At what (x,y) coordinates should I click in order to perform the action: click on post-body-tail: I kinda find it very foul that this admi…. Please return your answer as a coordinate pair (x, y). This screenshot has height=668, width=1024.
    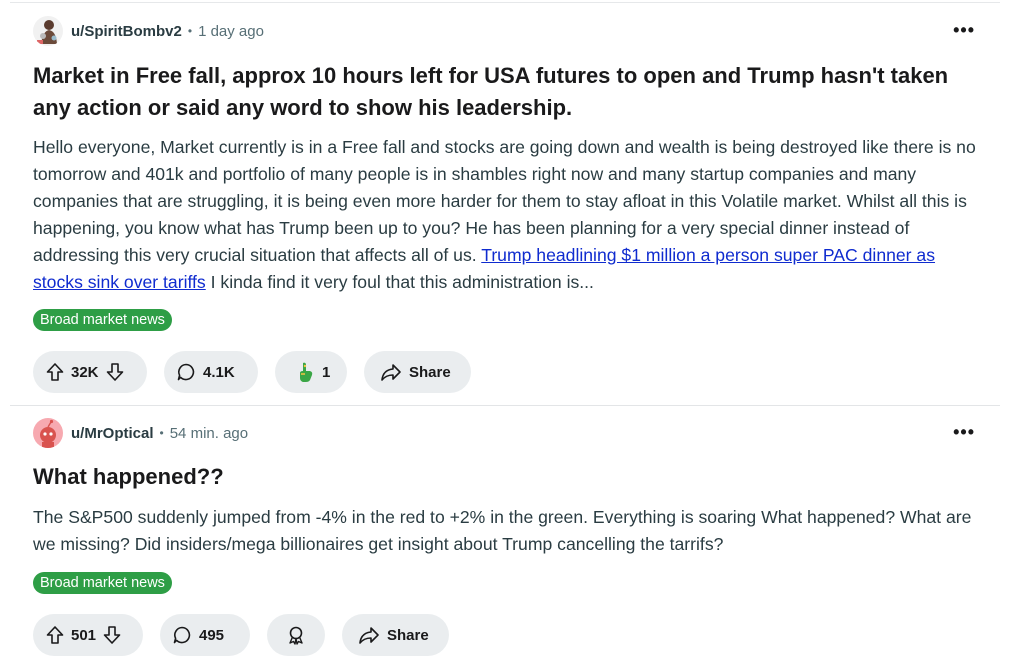
    Looking at the image, I should click on (399, 282).